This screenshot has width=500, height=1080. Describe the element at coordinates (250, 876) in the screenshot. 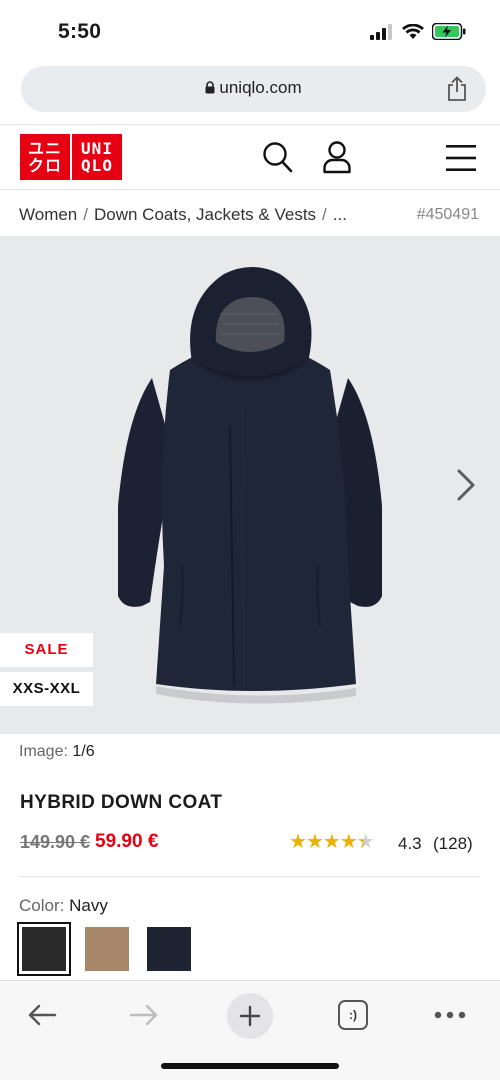

I see `section-divider` at that location.